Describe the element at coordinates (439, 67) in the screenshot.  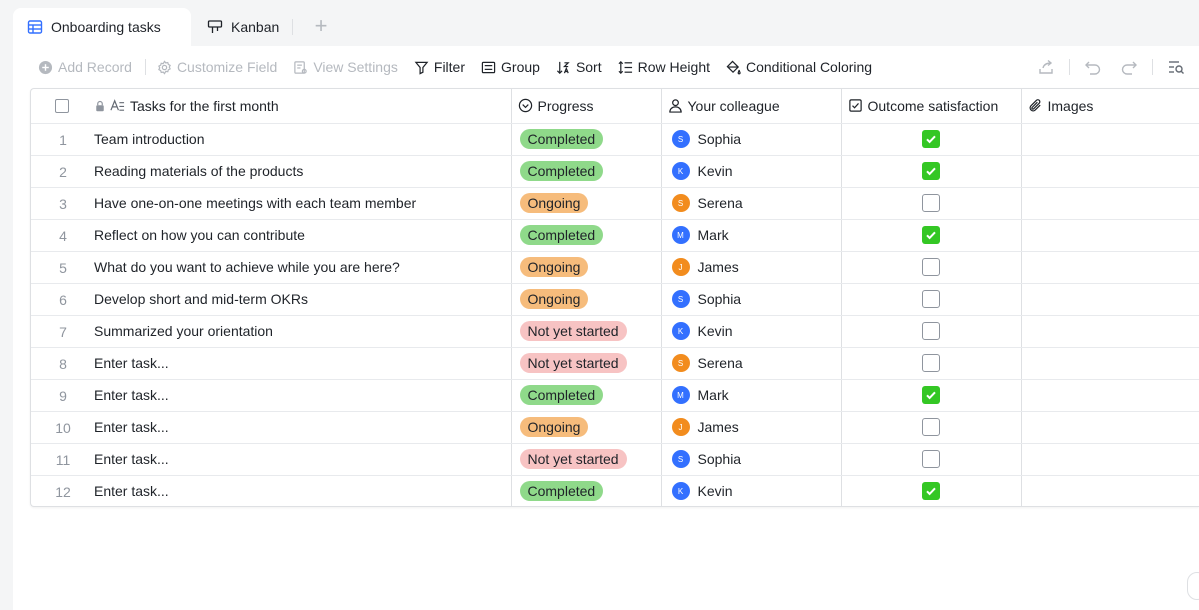
I see `filter-button: Filter` at that location.